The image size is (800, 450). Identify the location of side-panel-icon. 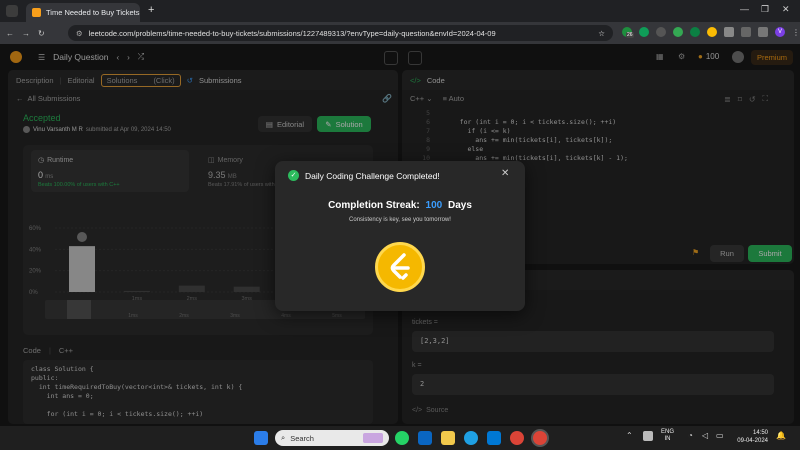
(763, 32).